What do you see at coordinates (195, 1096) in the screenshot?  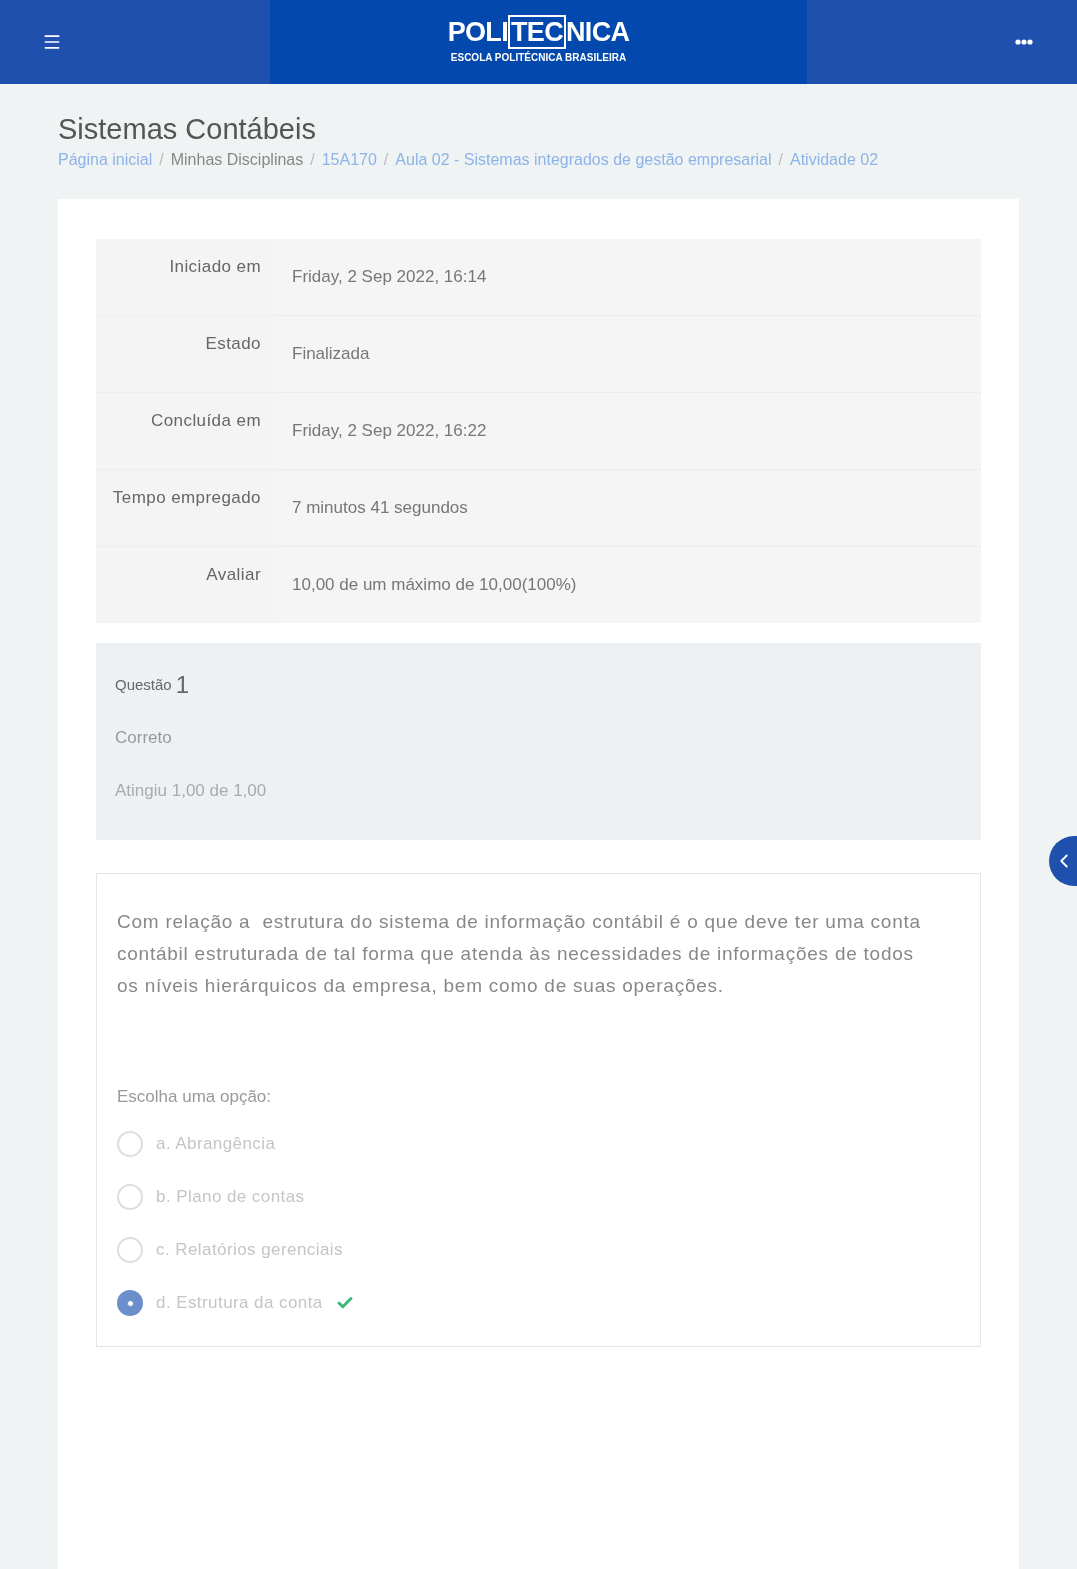 I see `prompt-text: Escolha uma opção:` at bounding box center [195, 1096].